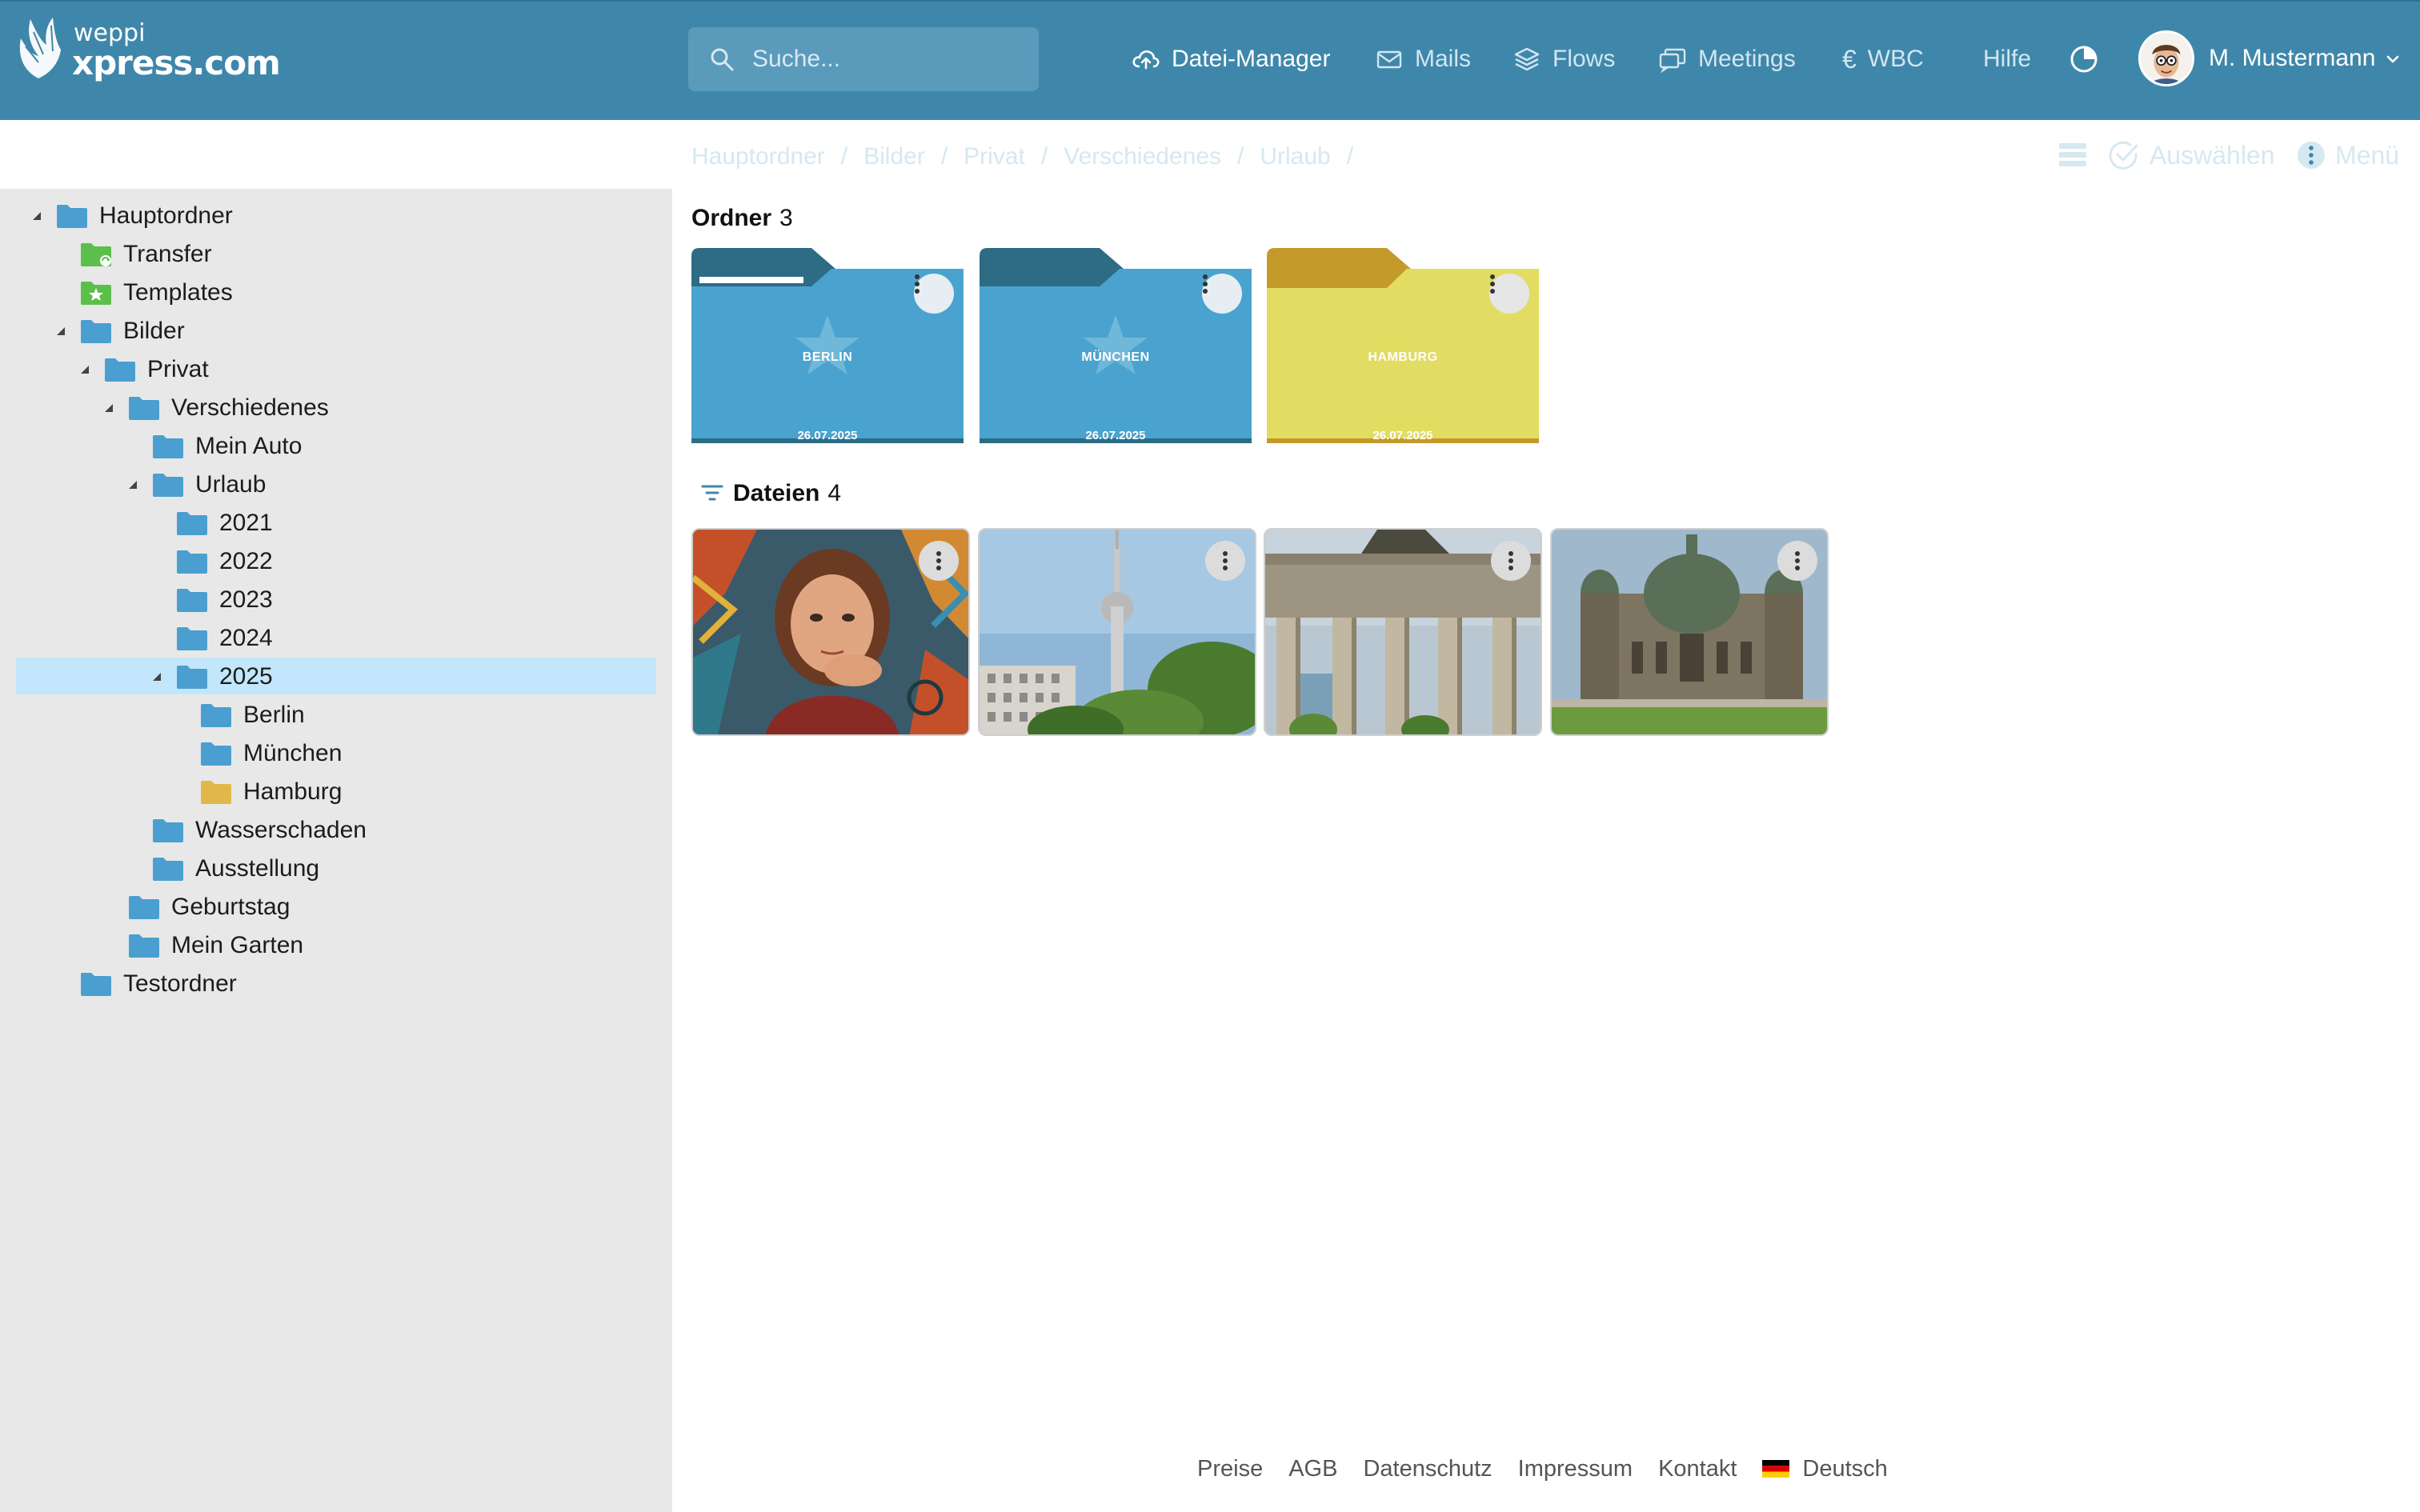  What do you see at coordinates (1295, 156) in the screenshot?
I see `breadcrumb-item: Urlaub` at bounding box center [1295, 156].